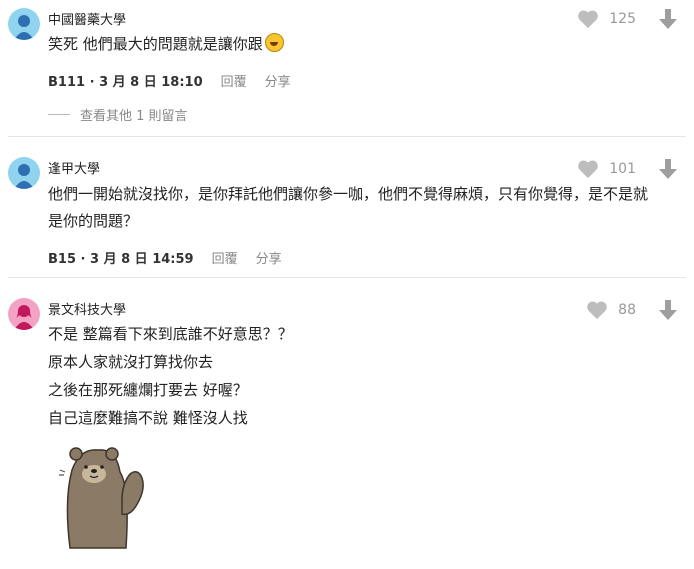 The image size is (694, 569). I want to click on divider-line, so click(59, 114).